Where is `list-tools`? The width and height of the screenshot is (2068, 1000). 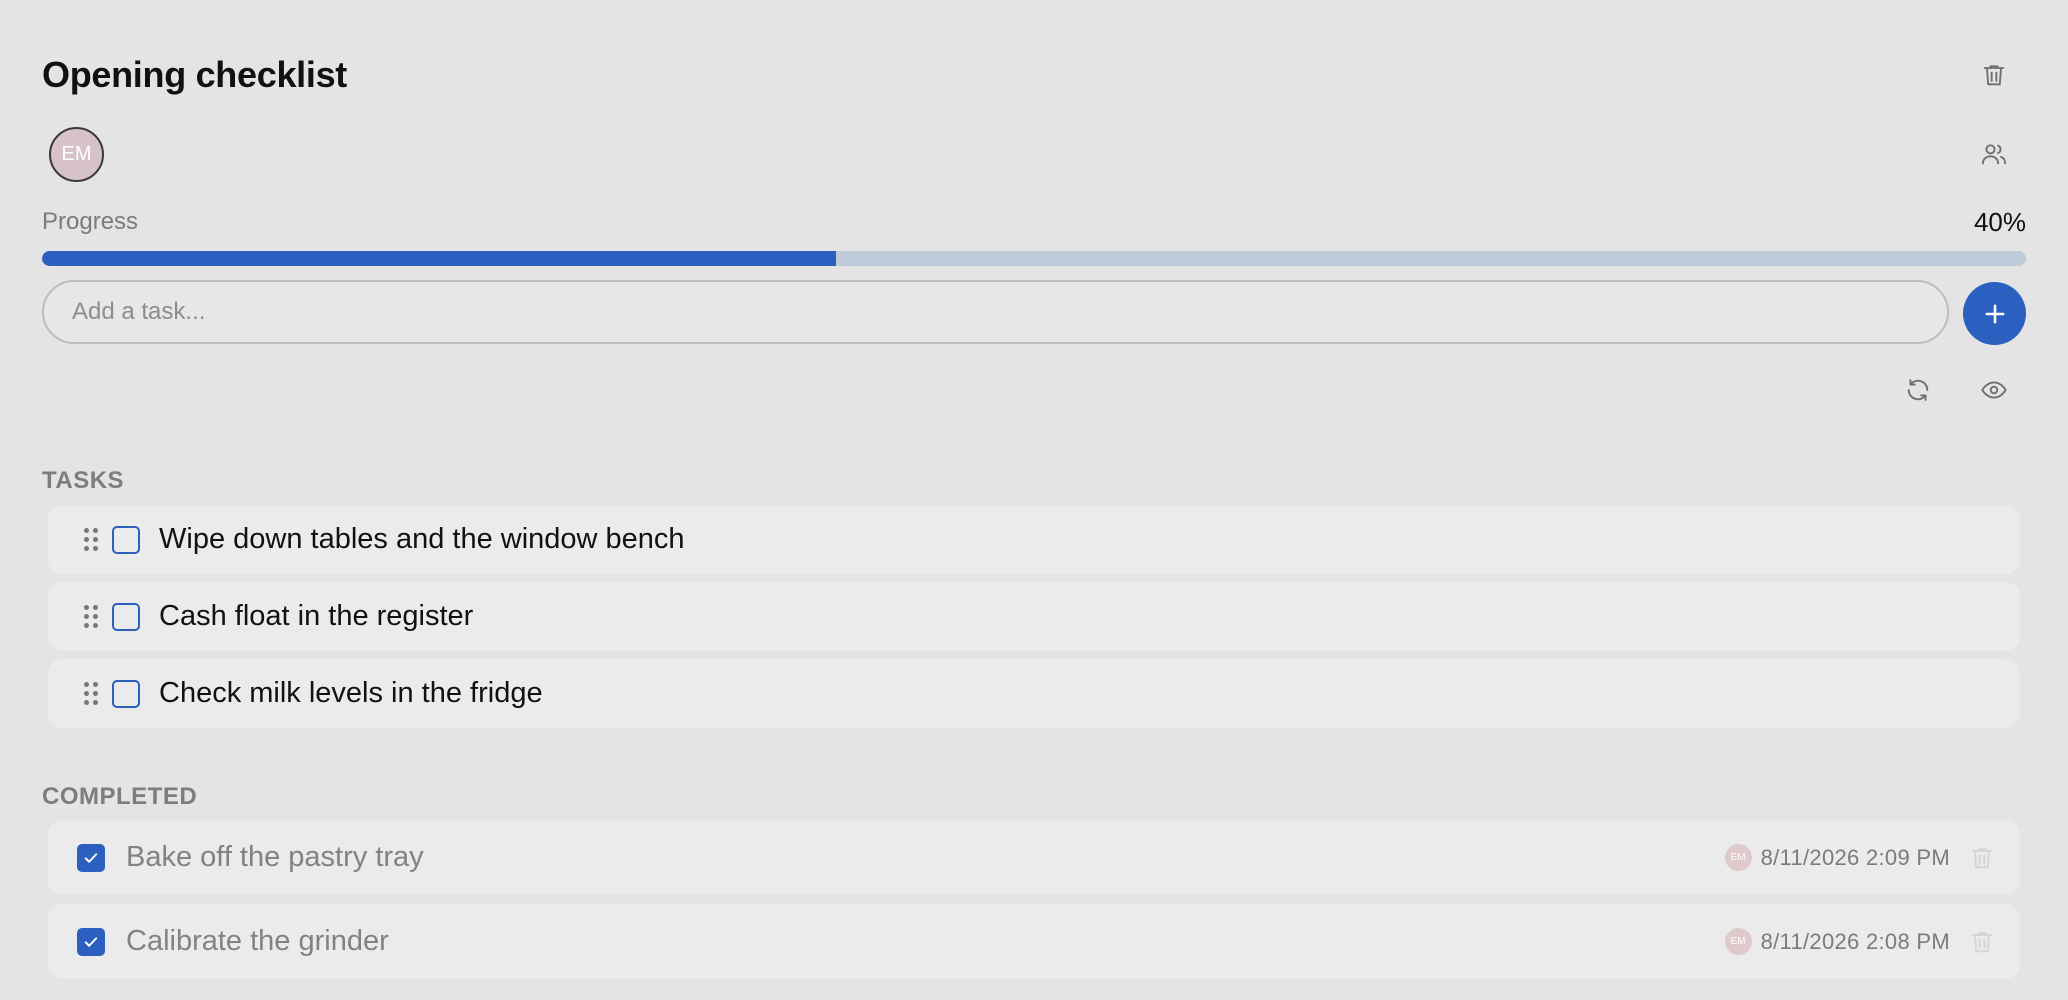
list-tools is located at coordinates (1034, 390).